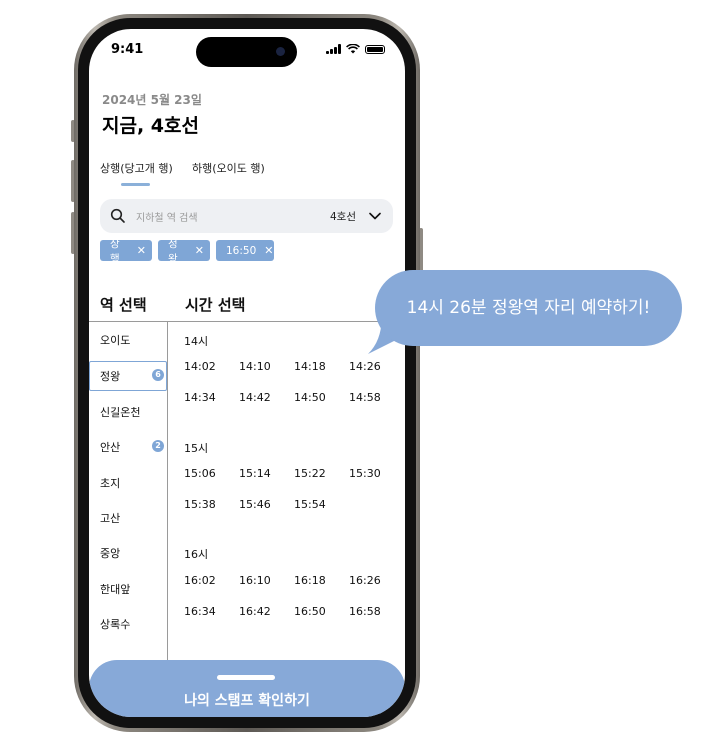  What do you see at coordinates (200, 580) in the screenshot?
I see `time-slot: 16:02` at bounding box center [200, 580].